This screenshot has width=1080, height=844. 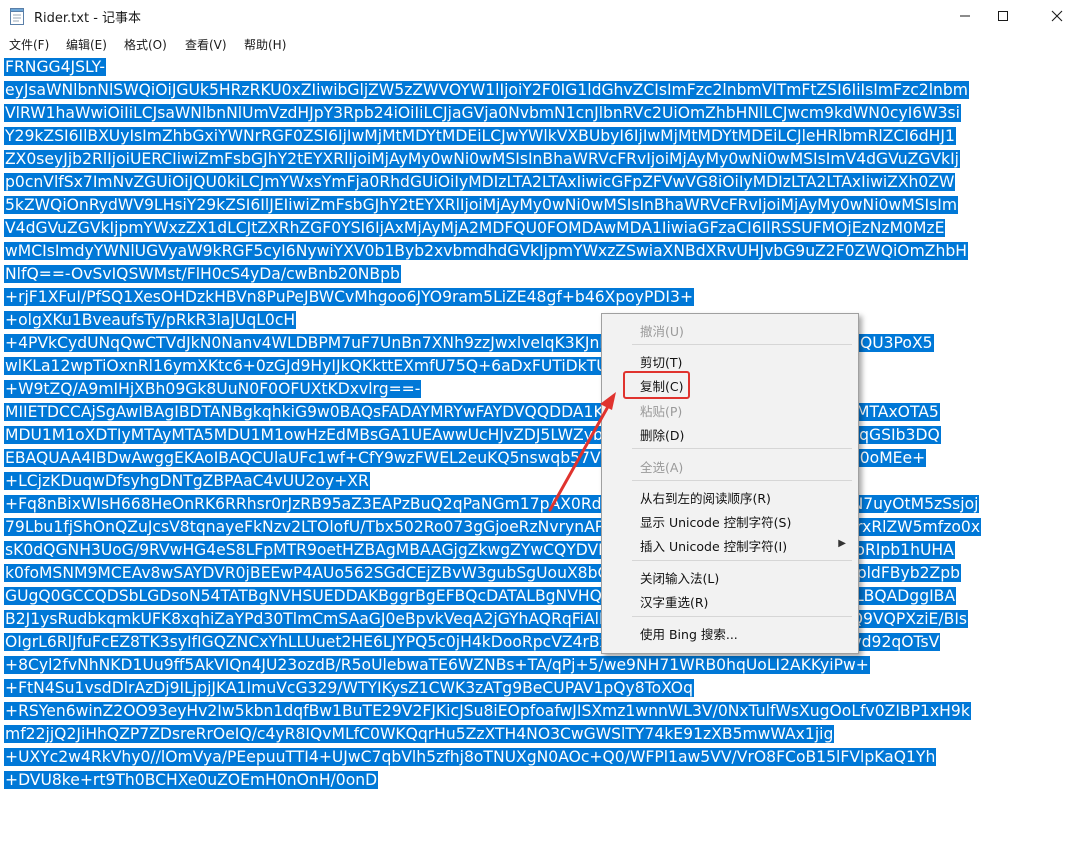 I want to click on menu-item-delete: 删除(D), so click(x=662, y=434).